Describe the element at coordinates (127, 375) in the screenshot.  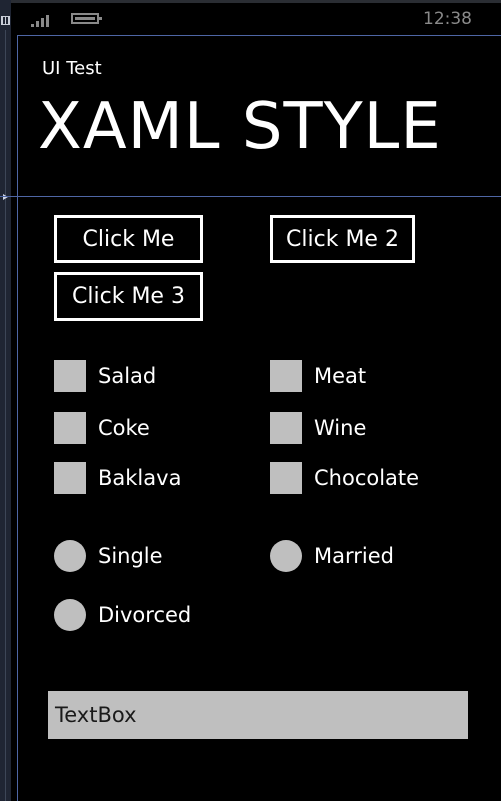
I see `checkbox-label: Salad` at that location.